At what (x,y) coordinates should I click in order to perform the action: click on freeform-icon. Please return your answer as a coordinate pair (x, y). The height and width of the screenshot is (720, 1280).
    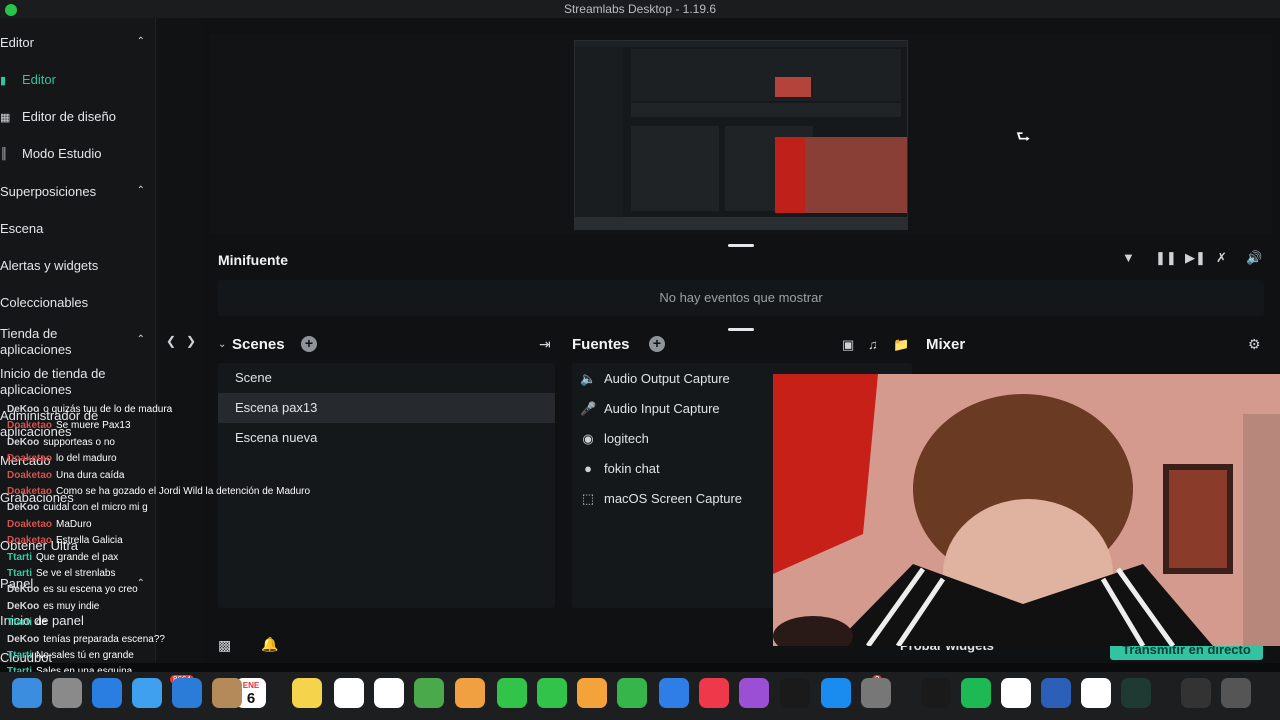
    Looking at the image, I should click on (349, 693).